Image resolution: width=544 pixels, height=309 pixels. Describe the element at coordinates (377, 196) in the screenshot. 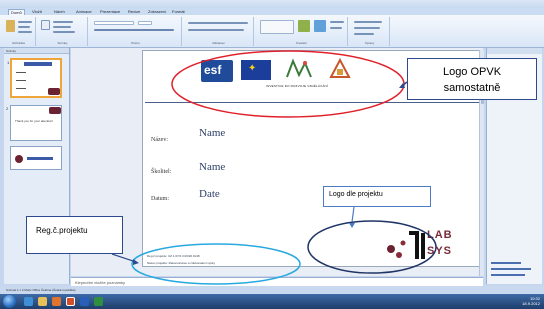

I see `callout-project-logo: Logo dle projektu` at that location.